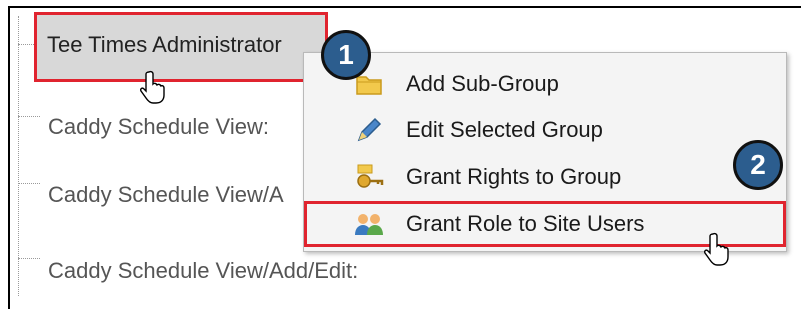 The width and height of the screenshot is (805, 309). I want to click on menu-item-grant-rights-to-group: Grant Rights to Group, so click(545, 177).